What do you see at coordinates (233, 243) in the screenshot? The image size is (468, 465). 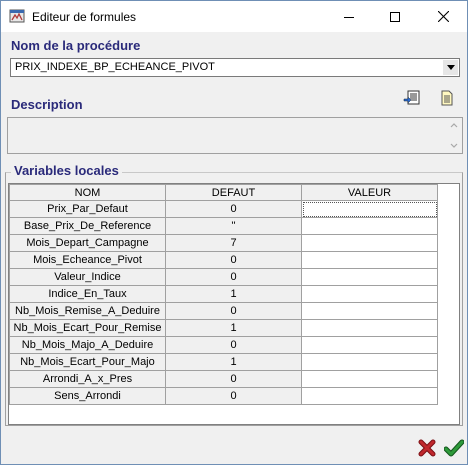 I see `variable-default-cell: 7` at bounding box center [233, 243].